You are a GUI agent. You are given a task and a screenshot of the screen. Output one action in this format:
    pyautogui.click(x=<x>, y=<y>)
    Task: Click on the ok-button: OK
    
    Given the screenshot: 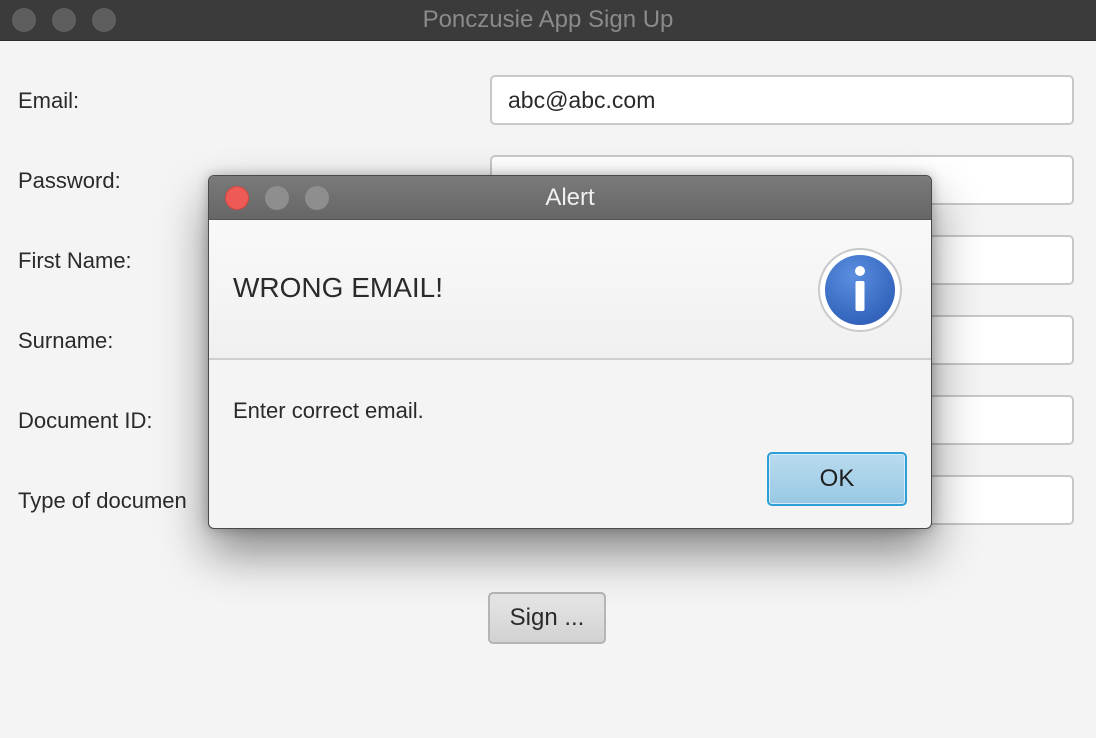 What is the action you would take?
    pyautogui.click(x=837, y=479)
    